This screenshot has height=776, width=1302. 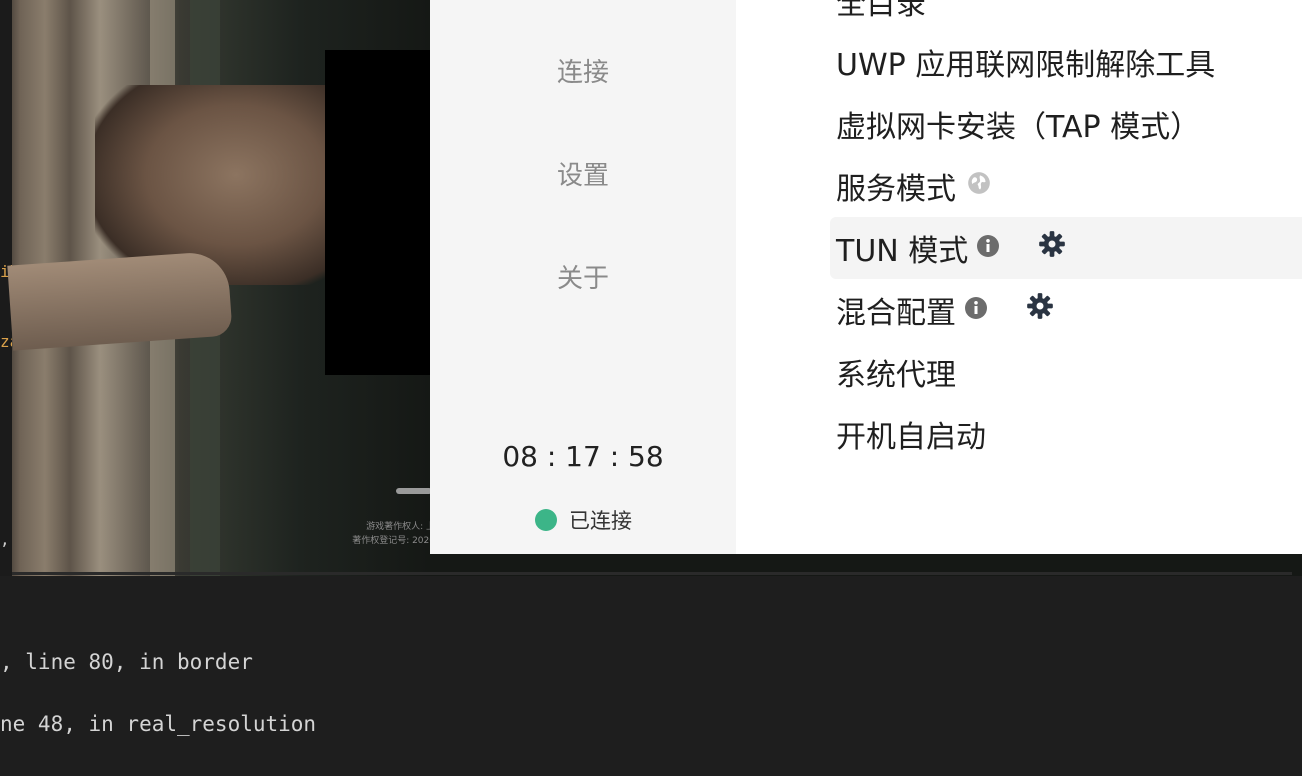 What do you see at coordinates (1069, 248) in the screenshot?
I see `menu-item-tun-mode: TUN 模式` at bounding box center [1069, 248].